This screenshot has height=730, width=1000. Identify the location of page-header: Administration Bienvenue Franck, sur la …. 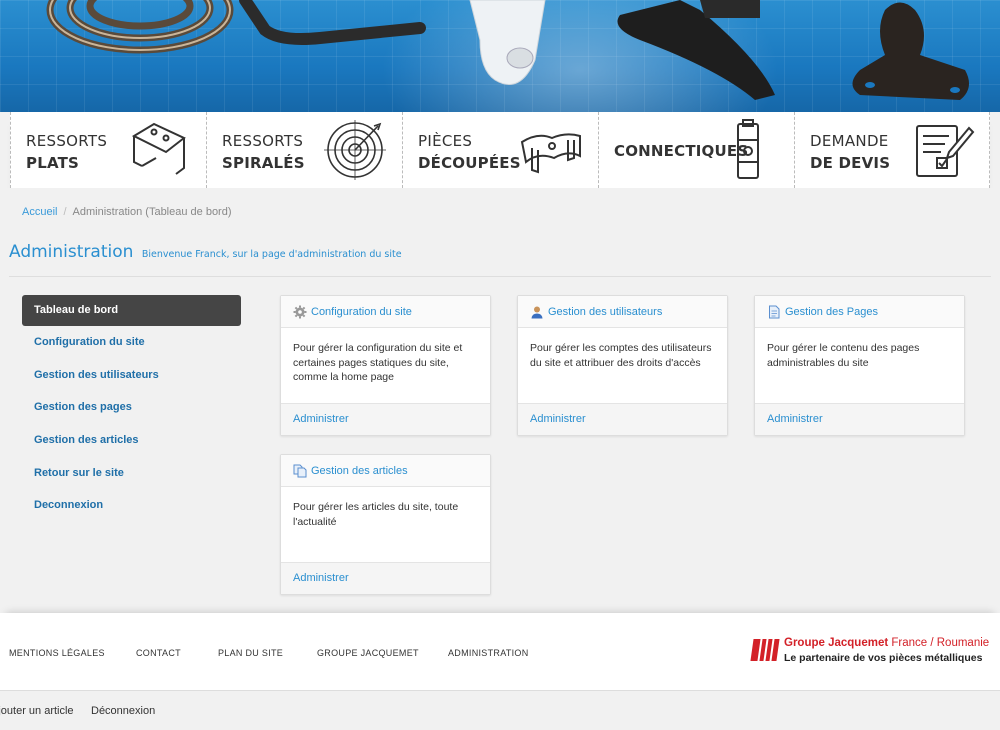
(205, 252).